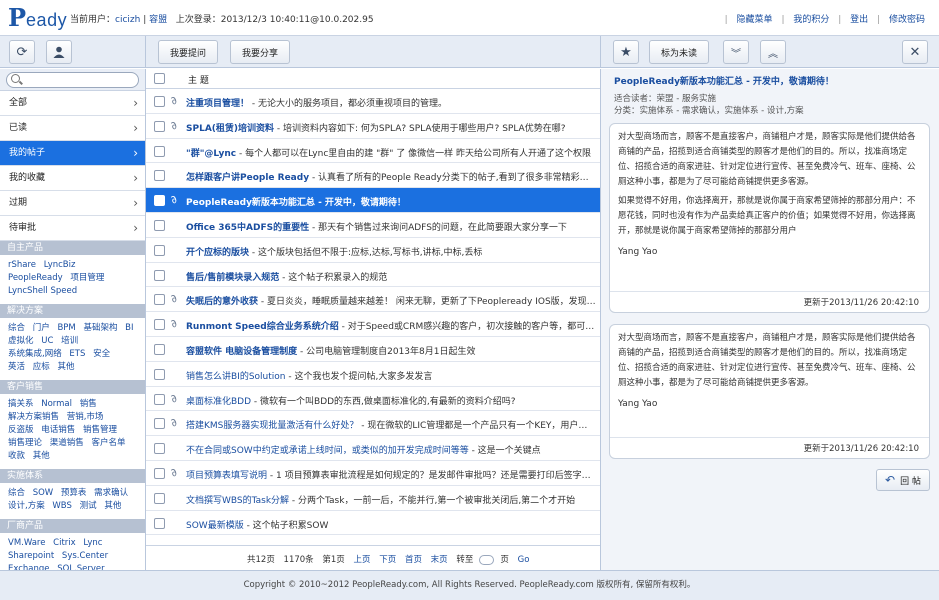 The height and width of the screenshot is (600, 939). What do you see at coordinates (387, 560) in the screenshot?
I see `next-page-link: 下页` at bounding box center [387, 560].